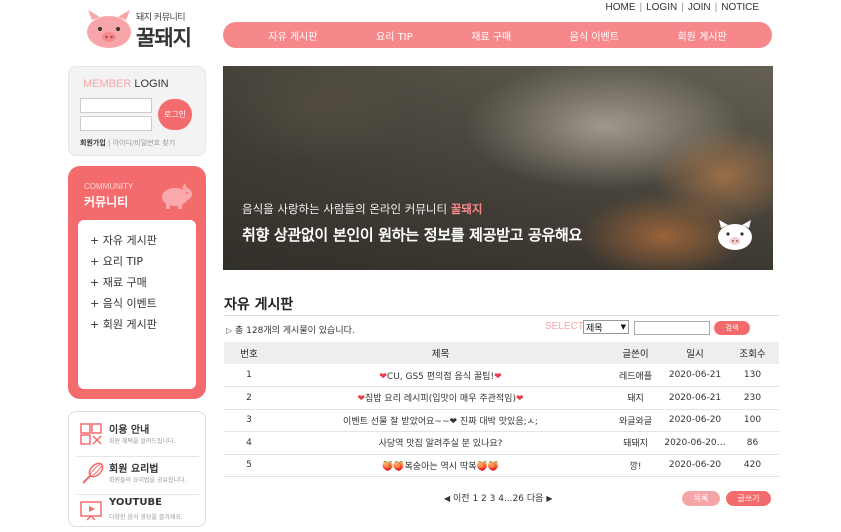  I want to click on col-header-date: 일시, so click(695, 353).